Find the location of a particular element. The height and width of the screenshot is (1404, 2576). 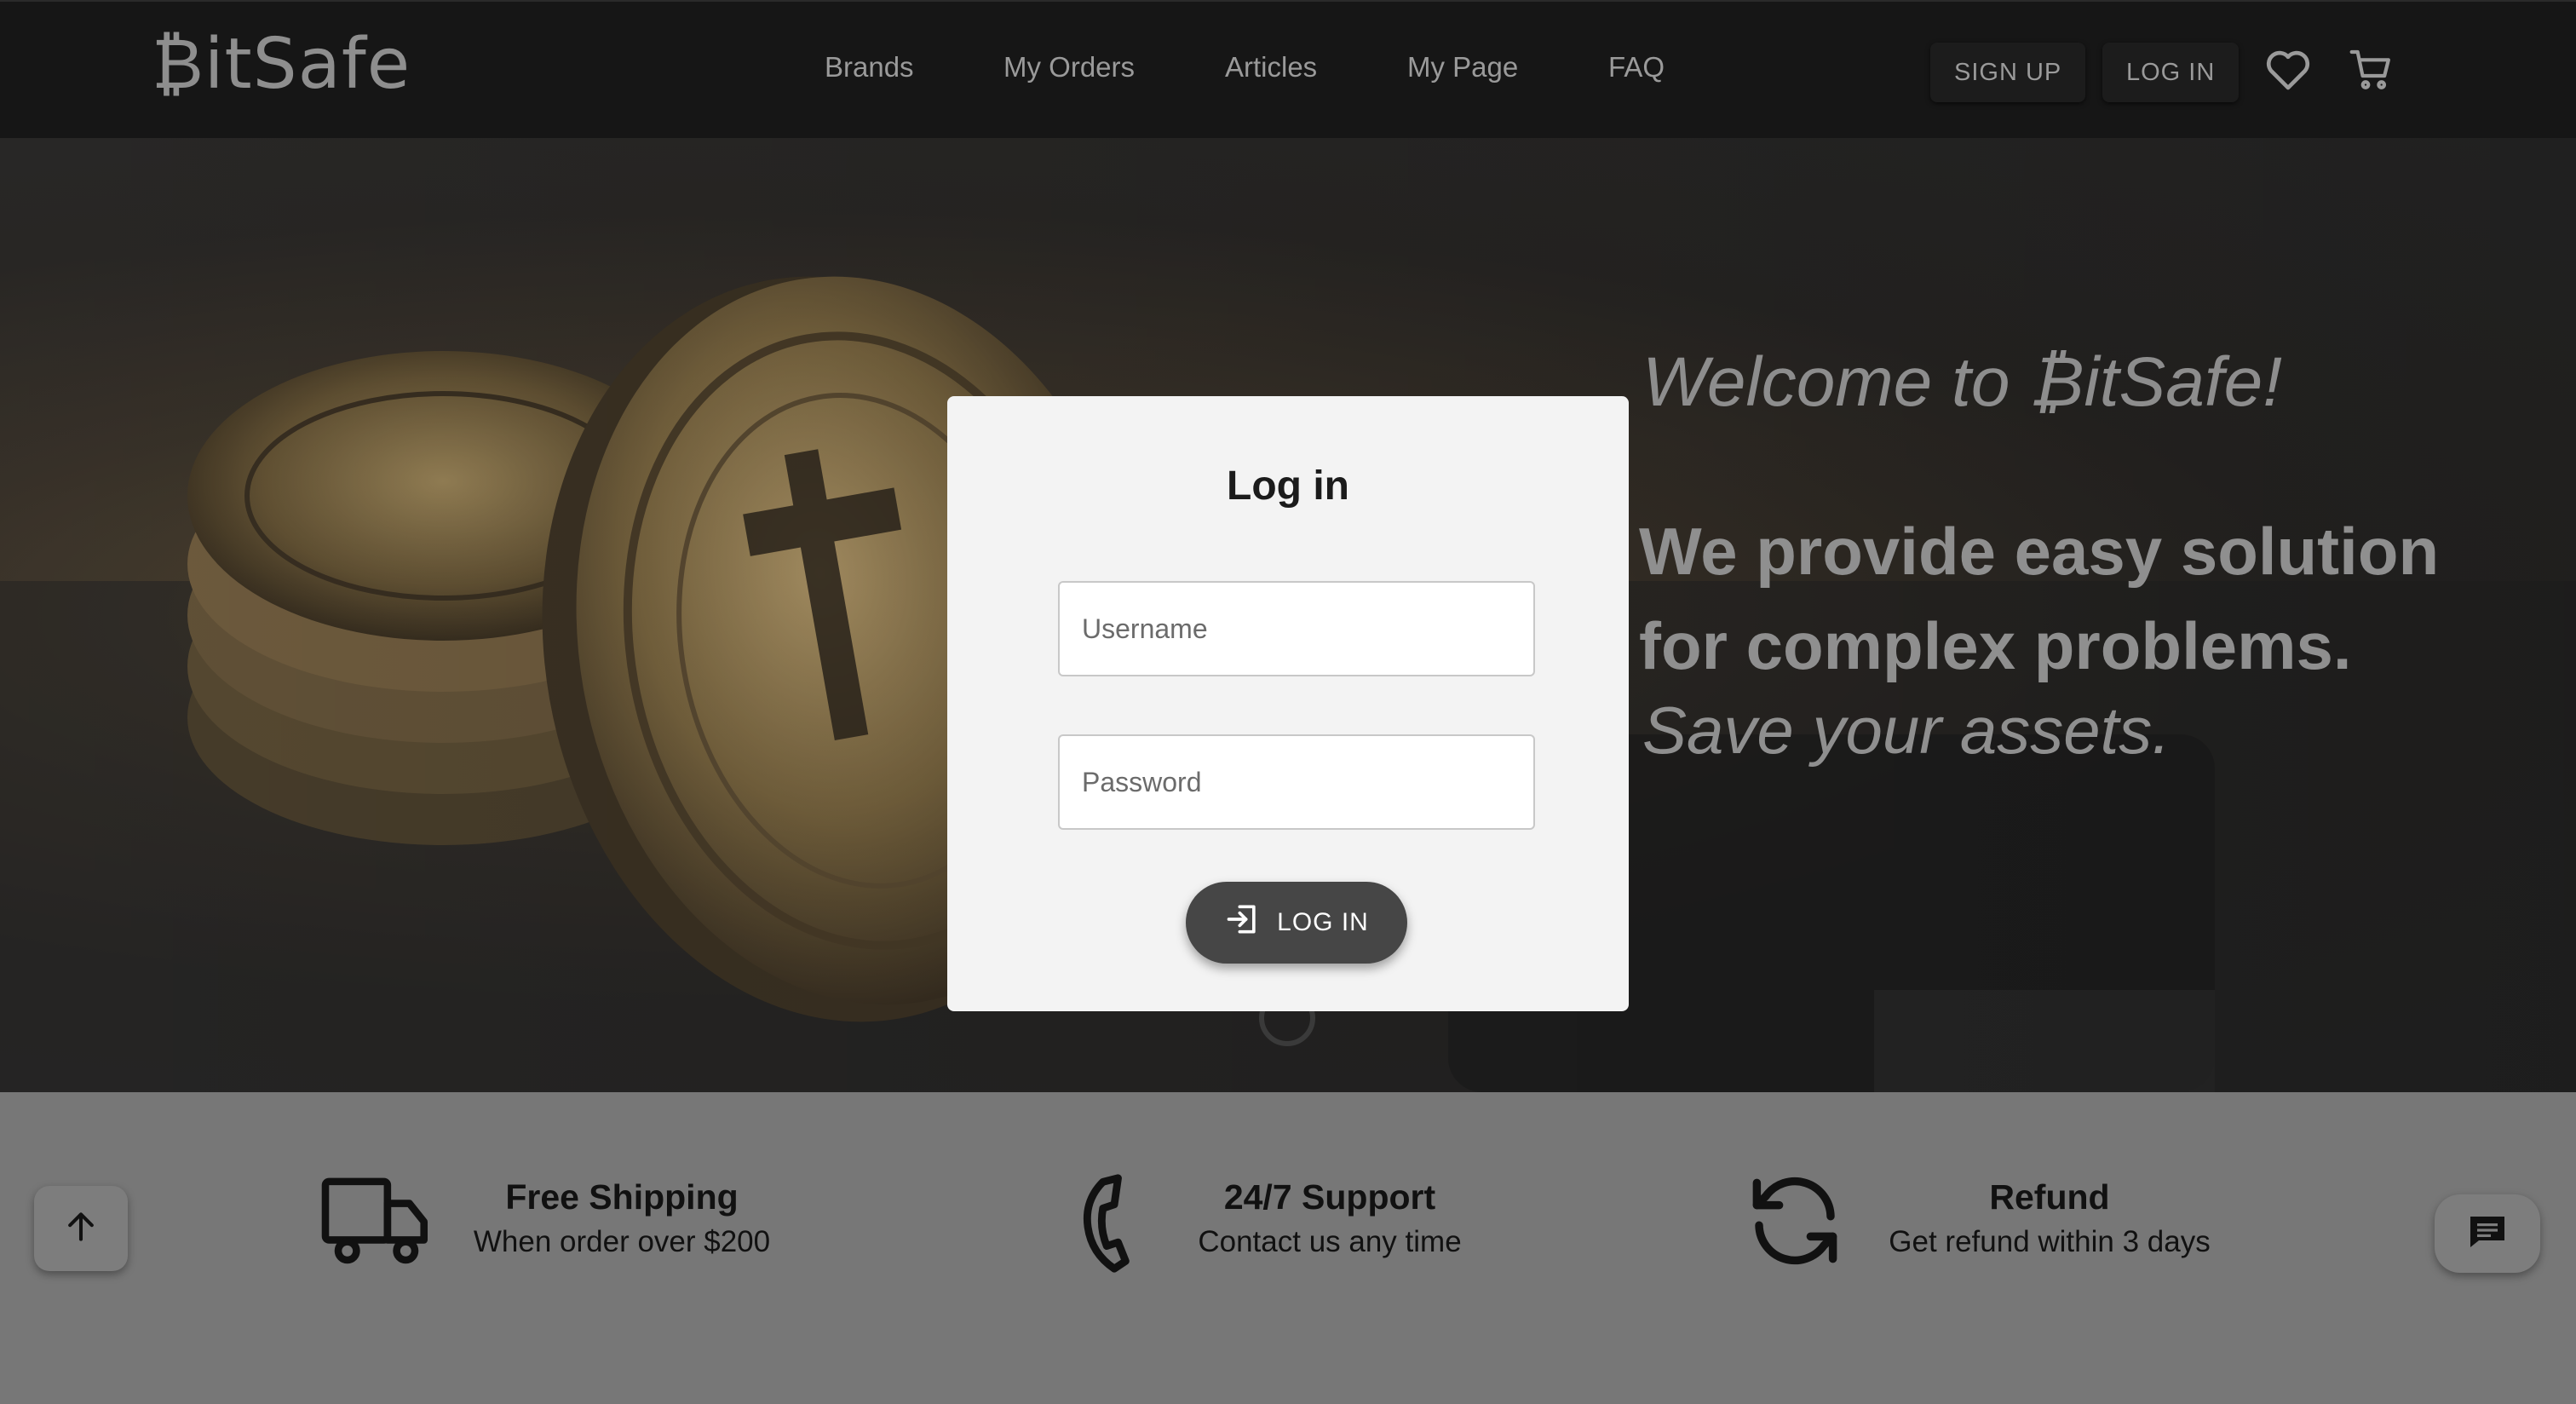

feature-title-refund: Refund is located at coordinates (2050, 1197).